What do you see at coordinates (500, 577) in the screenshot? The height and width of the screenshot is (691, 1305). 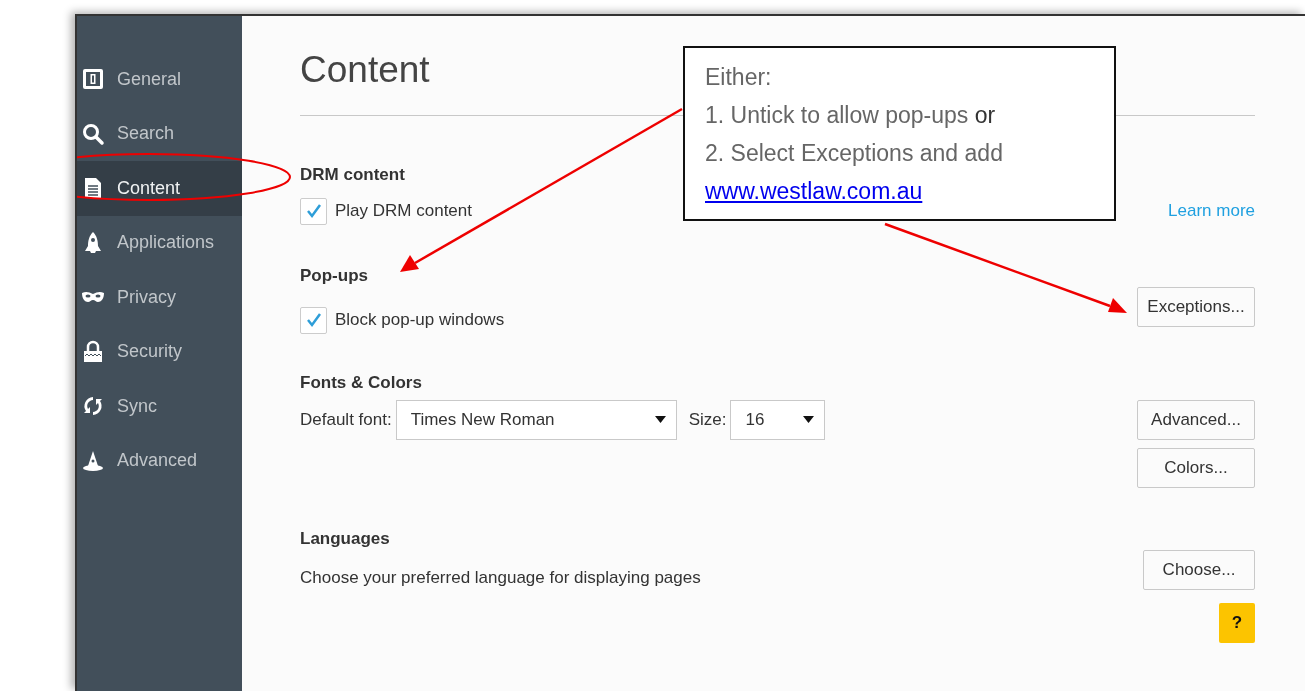 I see `description: Choose your preferred language for displaying pages` at bounding box center [500, 577].